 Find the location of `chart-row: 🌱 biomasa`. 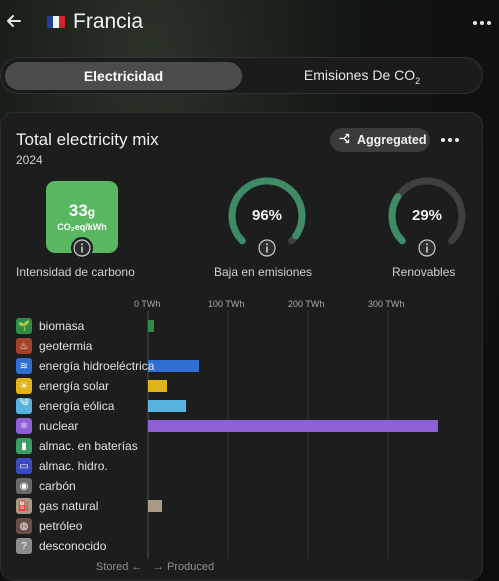

chart-row: 🌱 biomasa is located at coordinates (50, 326).